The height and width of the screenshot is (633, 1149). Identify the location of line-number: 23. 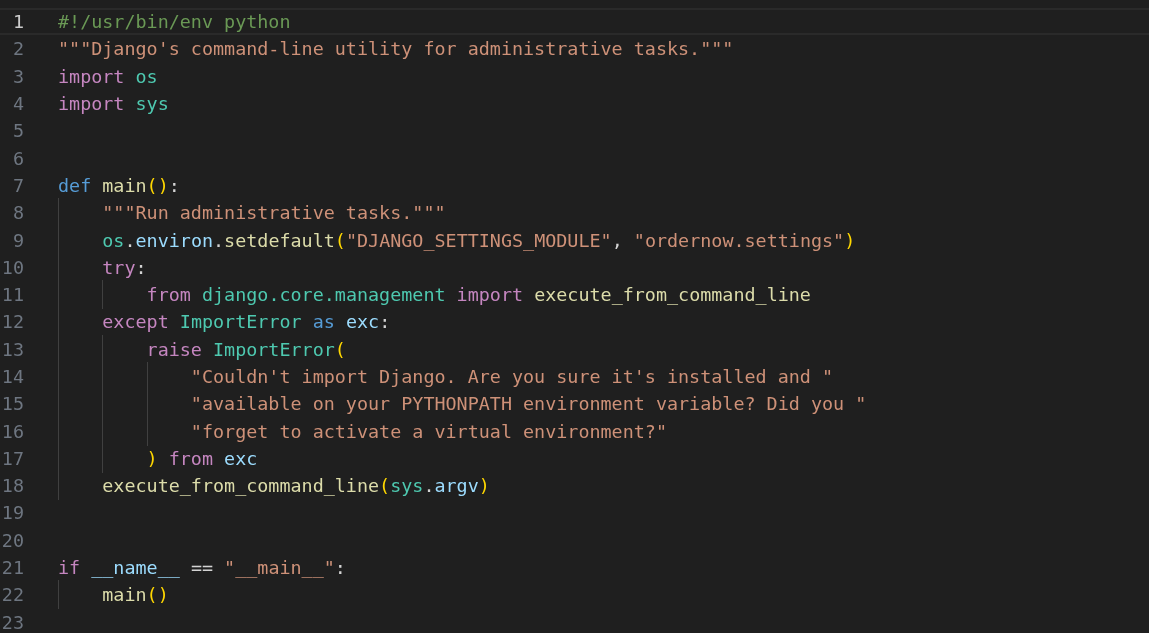
(12, 622).